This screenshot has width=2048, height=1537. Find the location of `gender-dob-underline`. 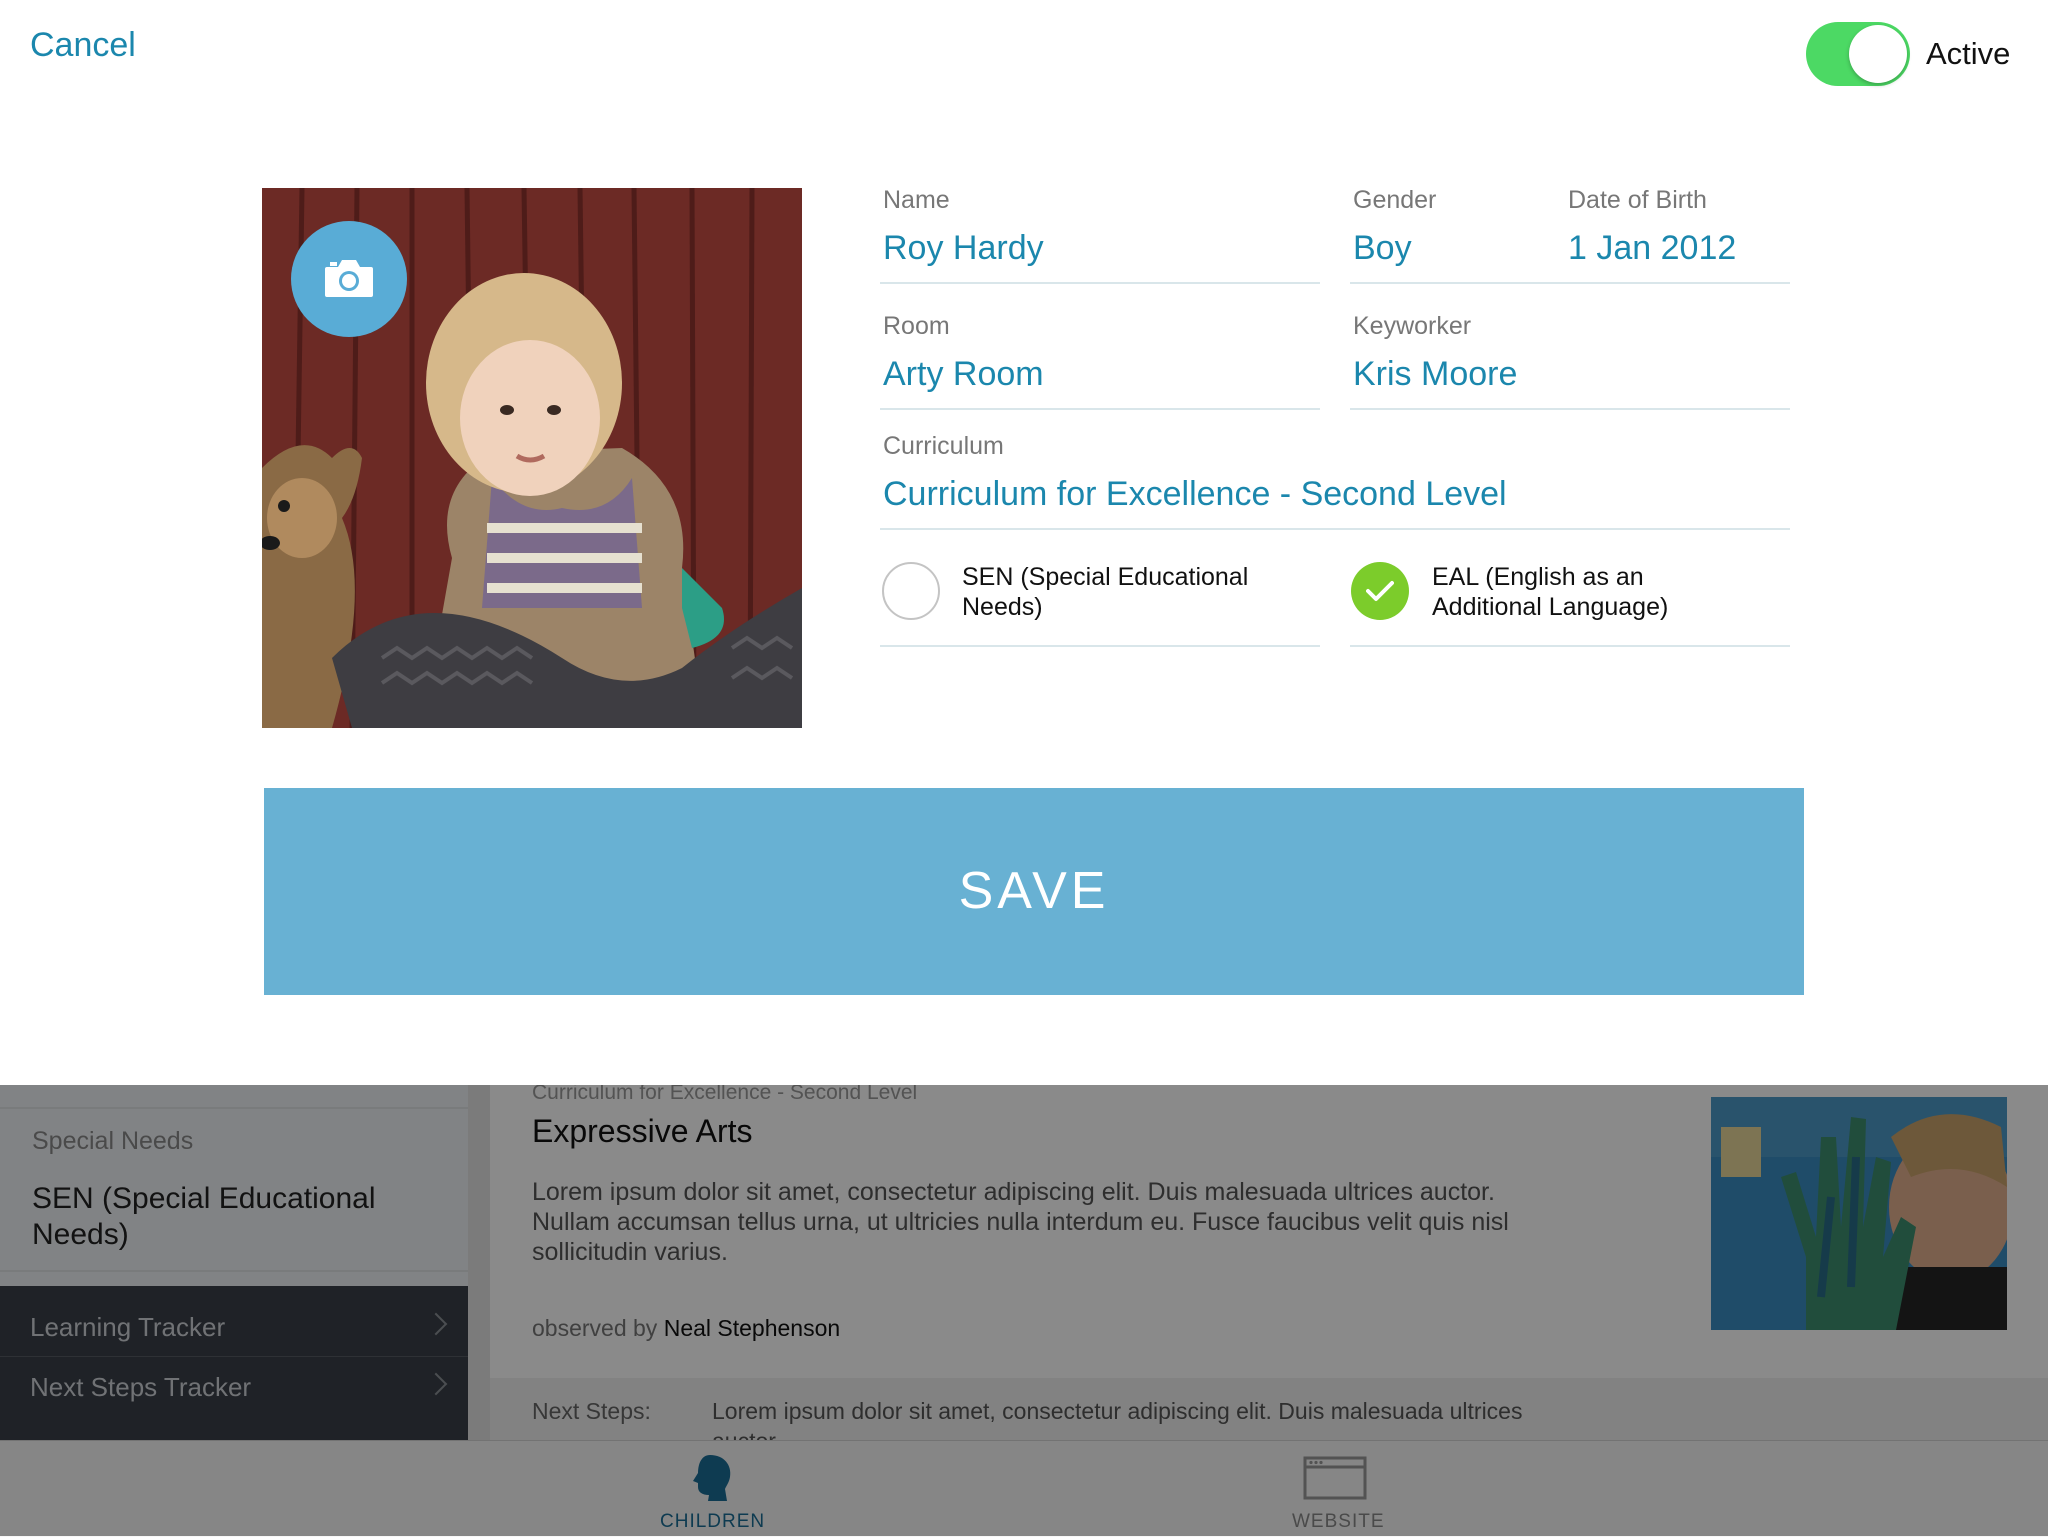

gender-dob-underline is located at coordinates (1570, 283).